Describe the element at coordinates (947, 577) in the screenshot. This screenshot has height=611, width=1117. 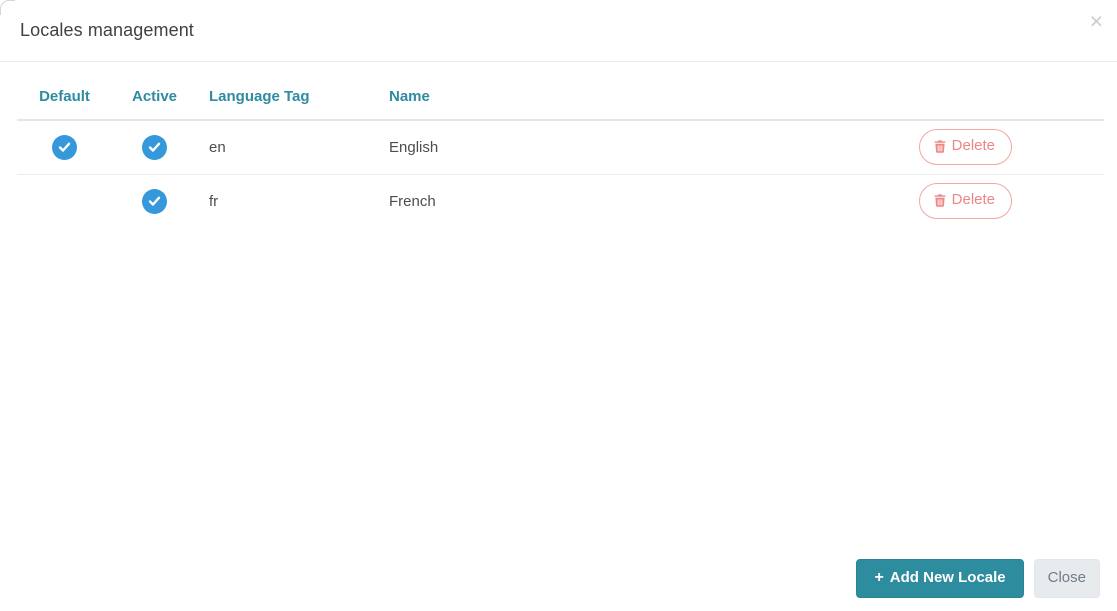
I see `add-button-label: Add New Locale` at that location.